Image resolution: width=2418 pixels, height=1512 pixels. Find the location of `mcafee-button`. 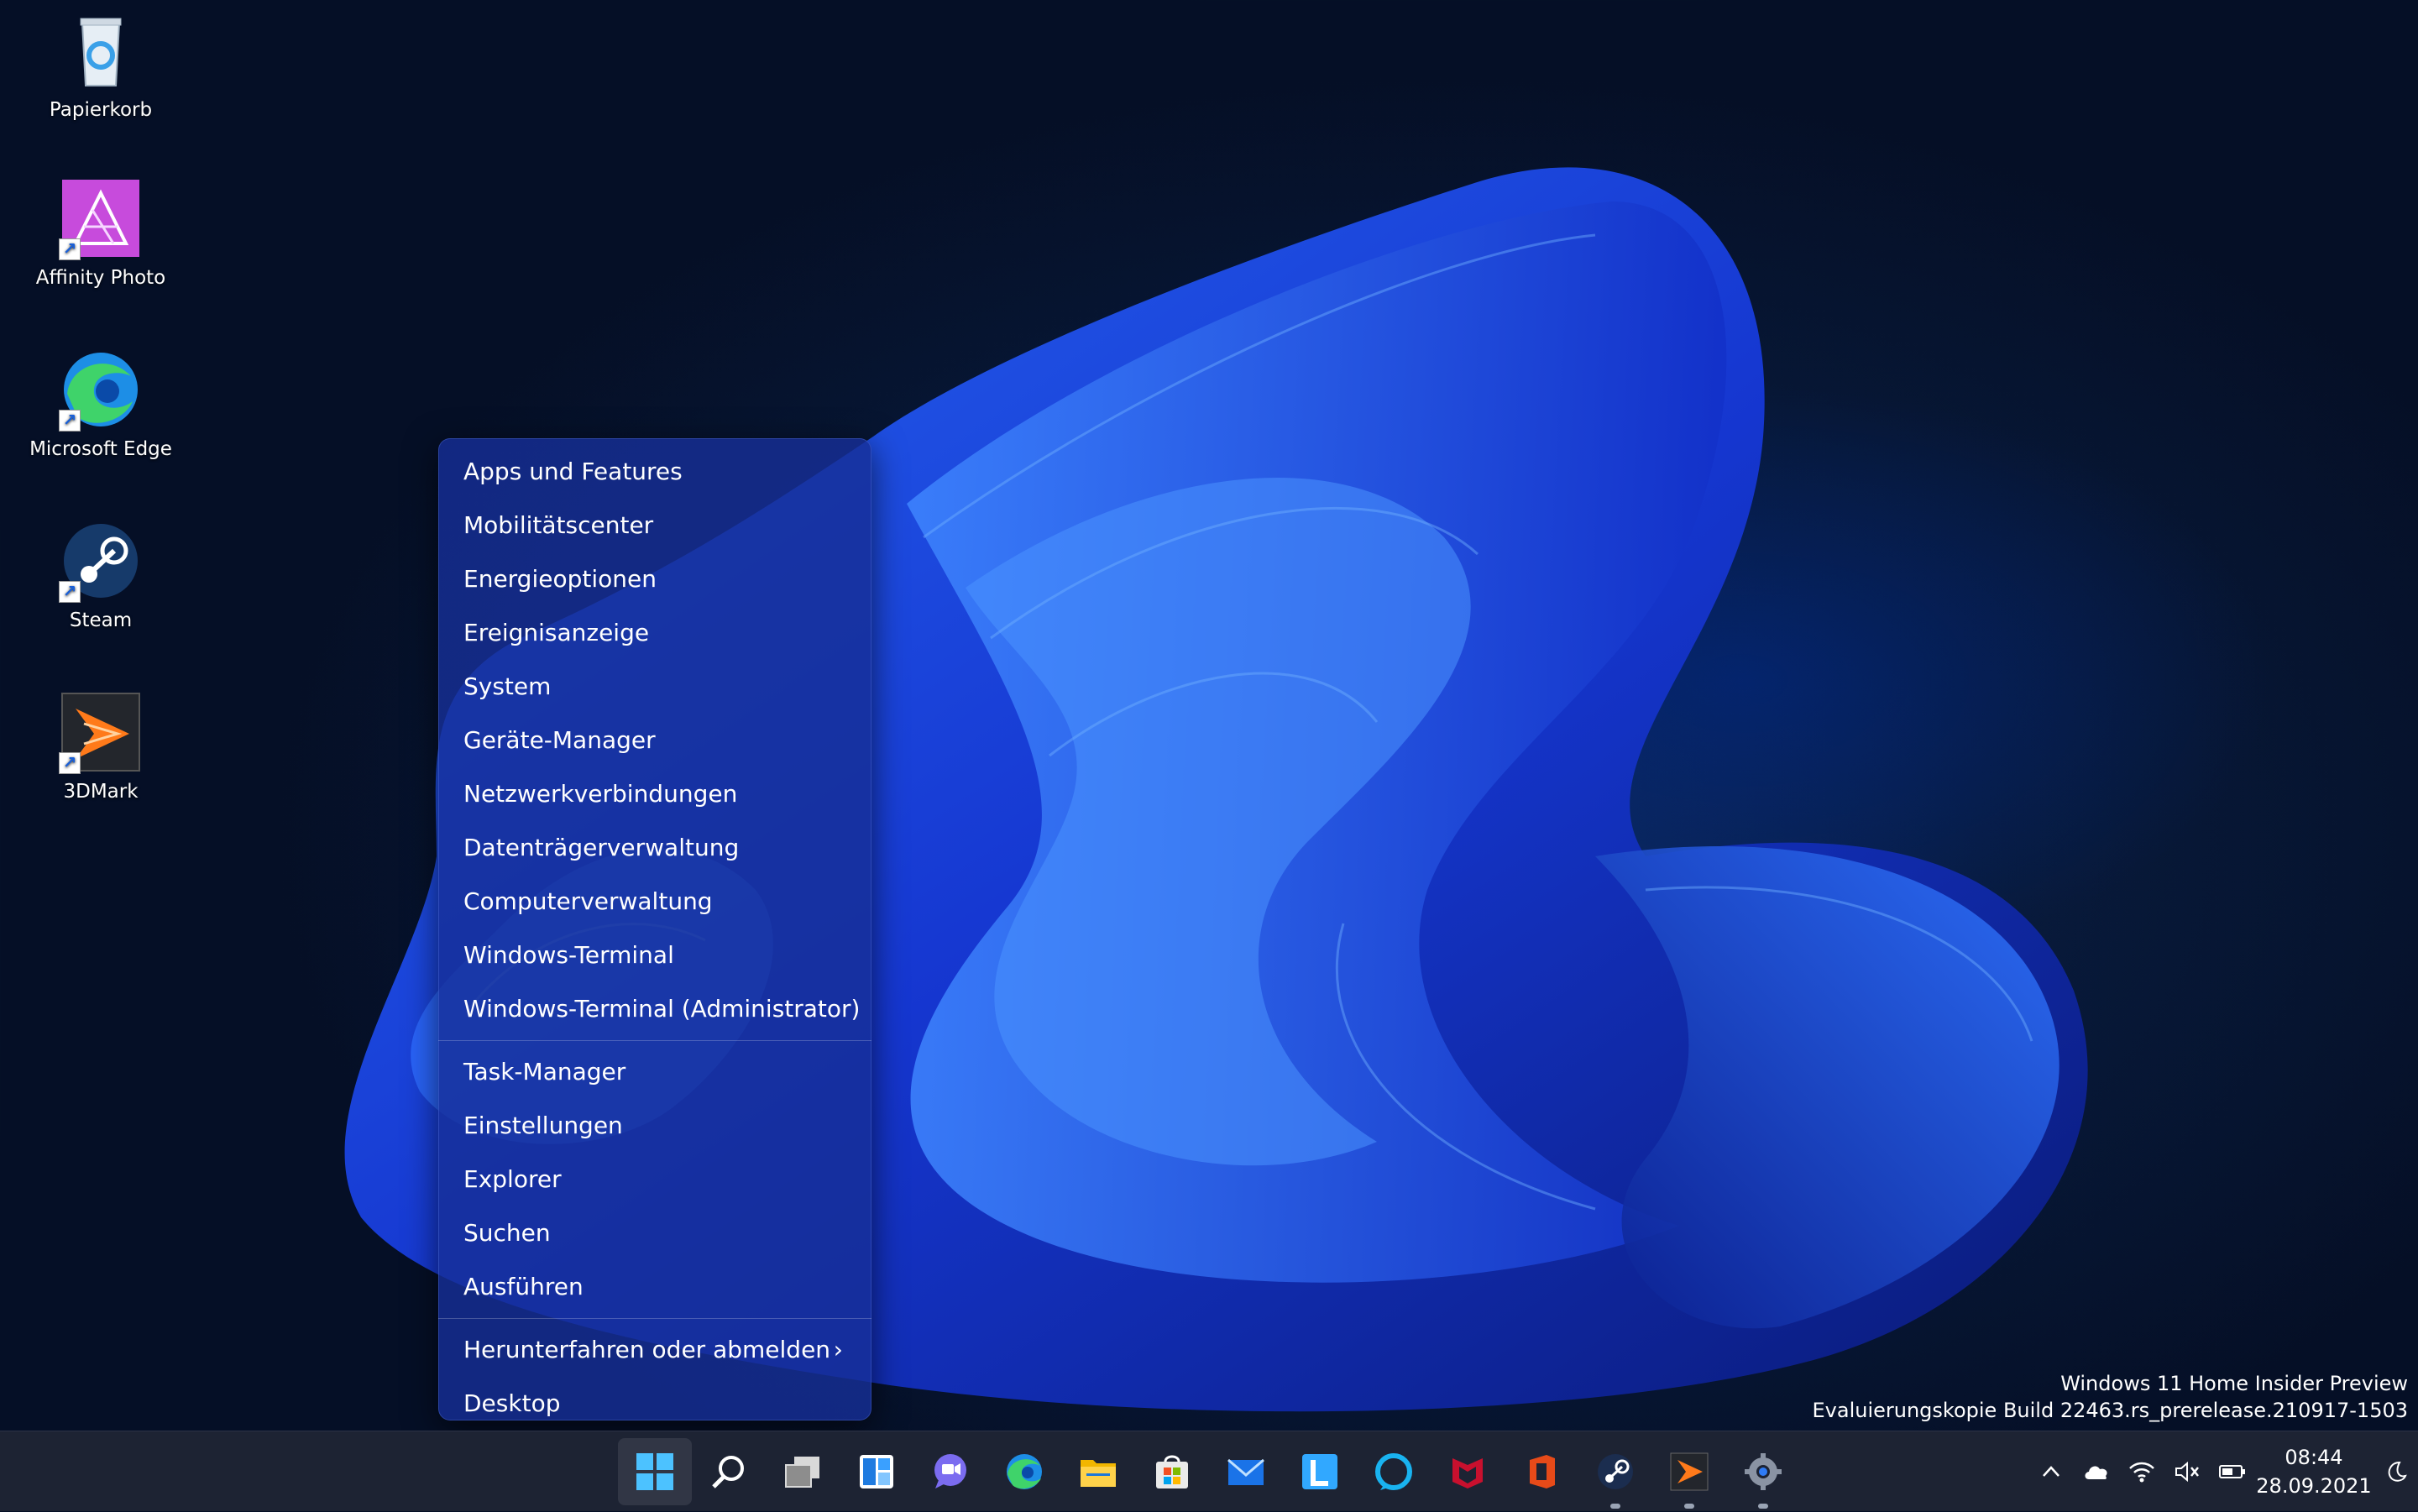

mcafee-button is located at coordinates (1468, 1471).